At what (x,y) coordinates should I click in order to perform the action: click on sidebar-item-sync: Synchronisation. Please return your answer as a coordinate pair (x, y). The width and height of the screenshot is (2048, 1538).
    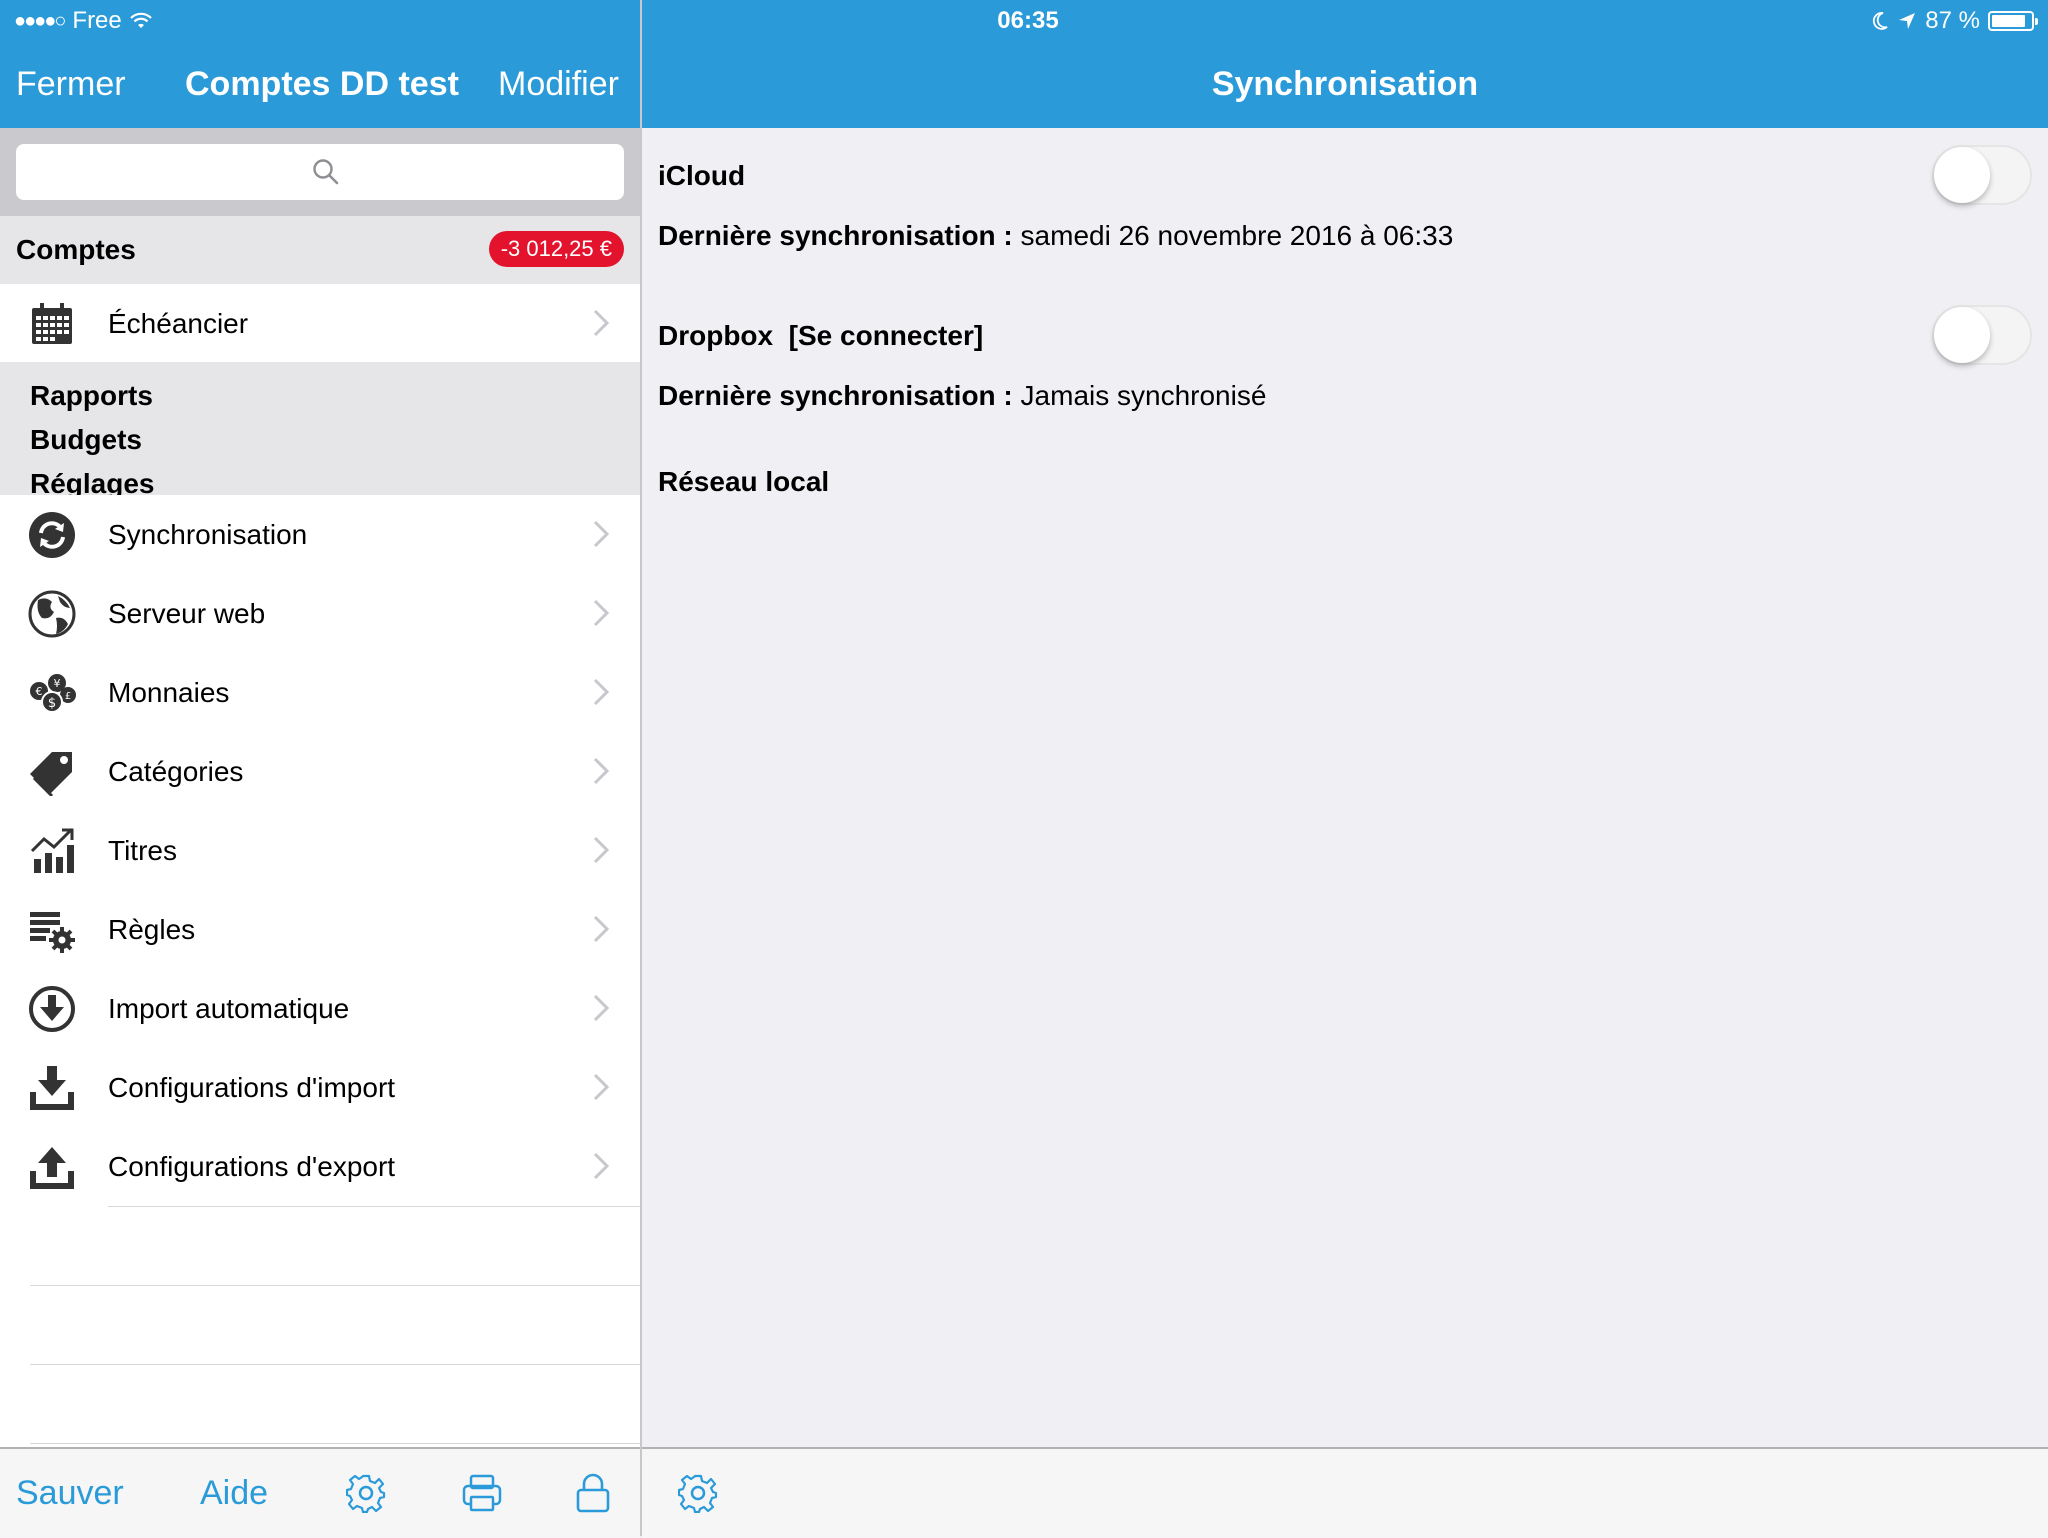
    Looking at the image, I should click on (320, 535).